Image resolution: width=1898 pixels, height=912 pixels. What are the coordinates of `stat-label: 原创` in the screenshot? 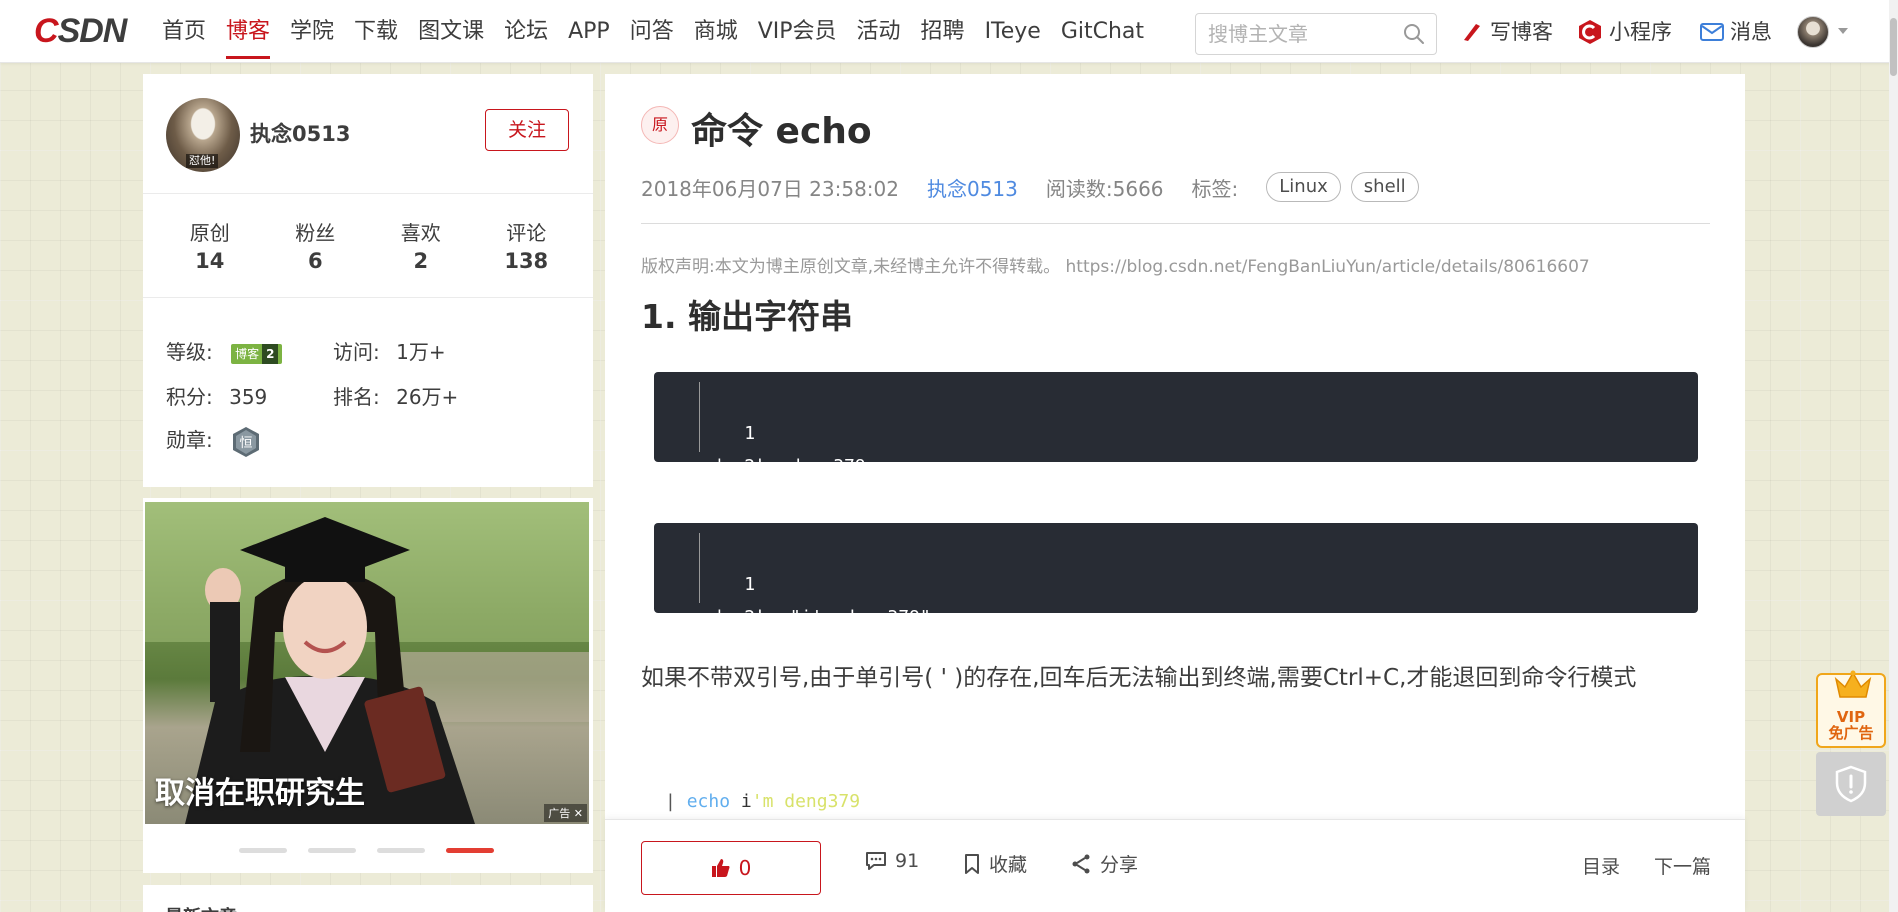 It's located at (209, 233).